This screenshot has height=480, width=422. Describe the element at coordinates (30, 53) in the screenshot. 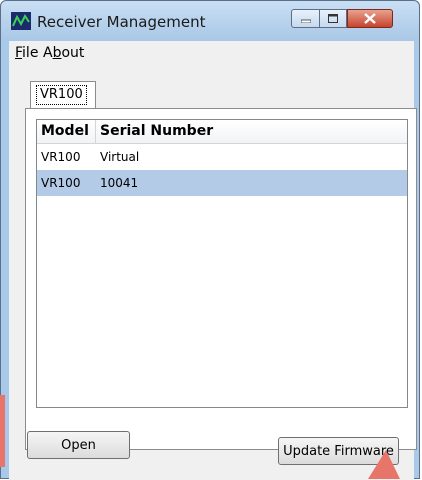

I see `menu-file-rest: ile` at that location.